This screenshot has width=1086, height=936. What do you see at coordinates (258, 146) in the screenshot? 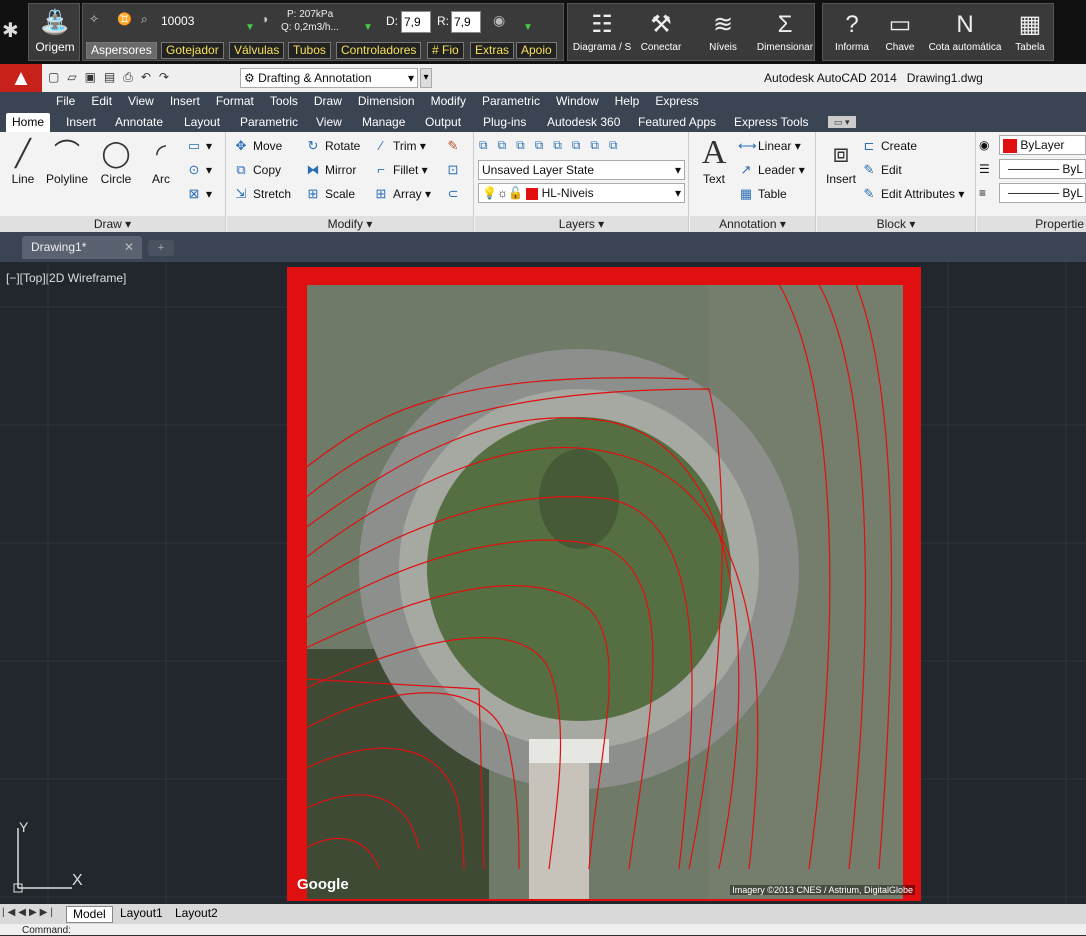
I see `move-button: ✥ Move` at bounding box center [258, 146].